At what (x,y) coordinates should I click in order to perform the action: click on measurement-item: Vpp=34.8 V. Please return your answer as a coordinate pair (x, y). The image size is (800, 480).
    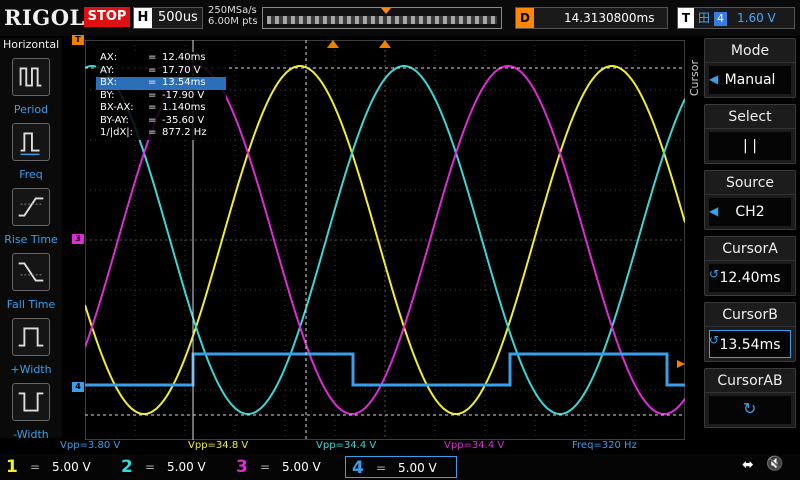
    Looking at the image, I should click on (218, 446).